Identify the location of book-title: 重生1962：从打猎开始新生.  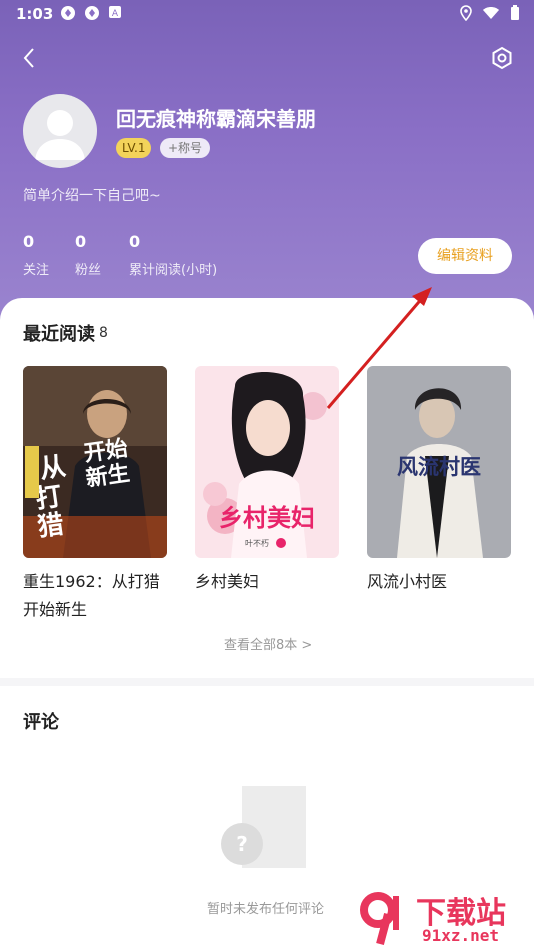
(95, 596).